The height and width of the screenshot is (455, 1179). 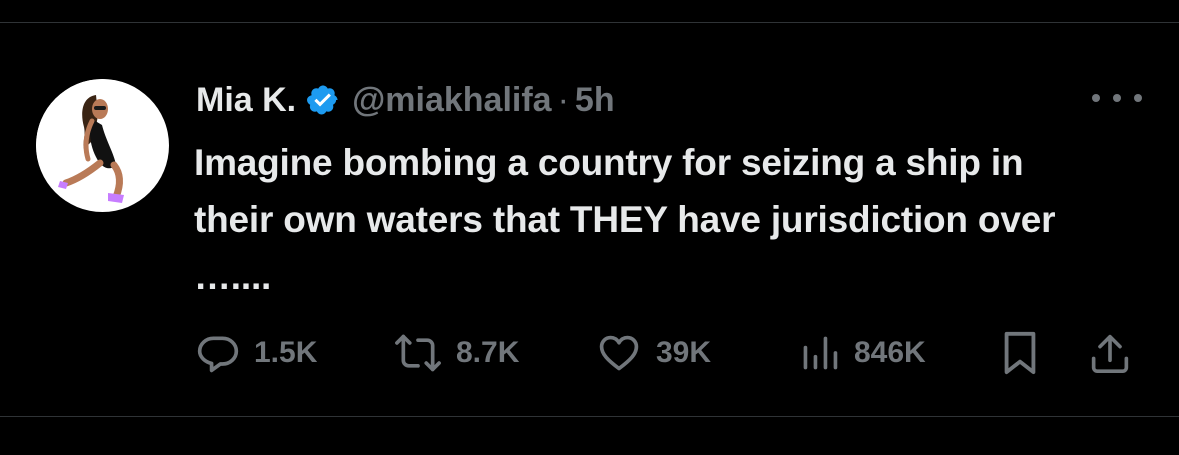 I want to click on like-count: 39K, so click(x=684, y=352).